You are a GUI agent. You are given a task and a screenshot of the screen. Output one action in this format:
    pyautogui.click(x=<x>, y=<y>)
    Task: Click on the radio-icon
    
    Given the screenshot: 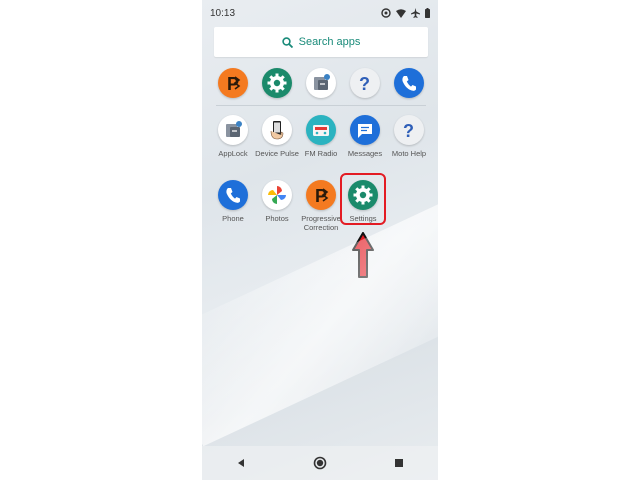 What is the action you would take?
    pyautogui.click(x=321, y=130)
    